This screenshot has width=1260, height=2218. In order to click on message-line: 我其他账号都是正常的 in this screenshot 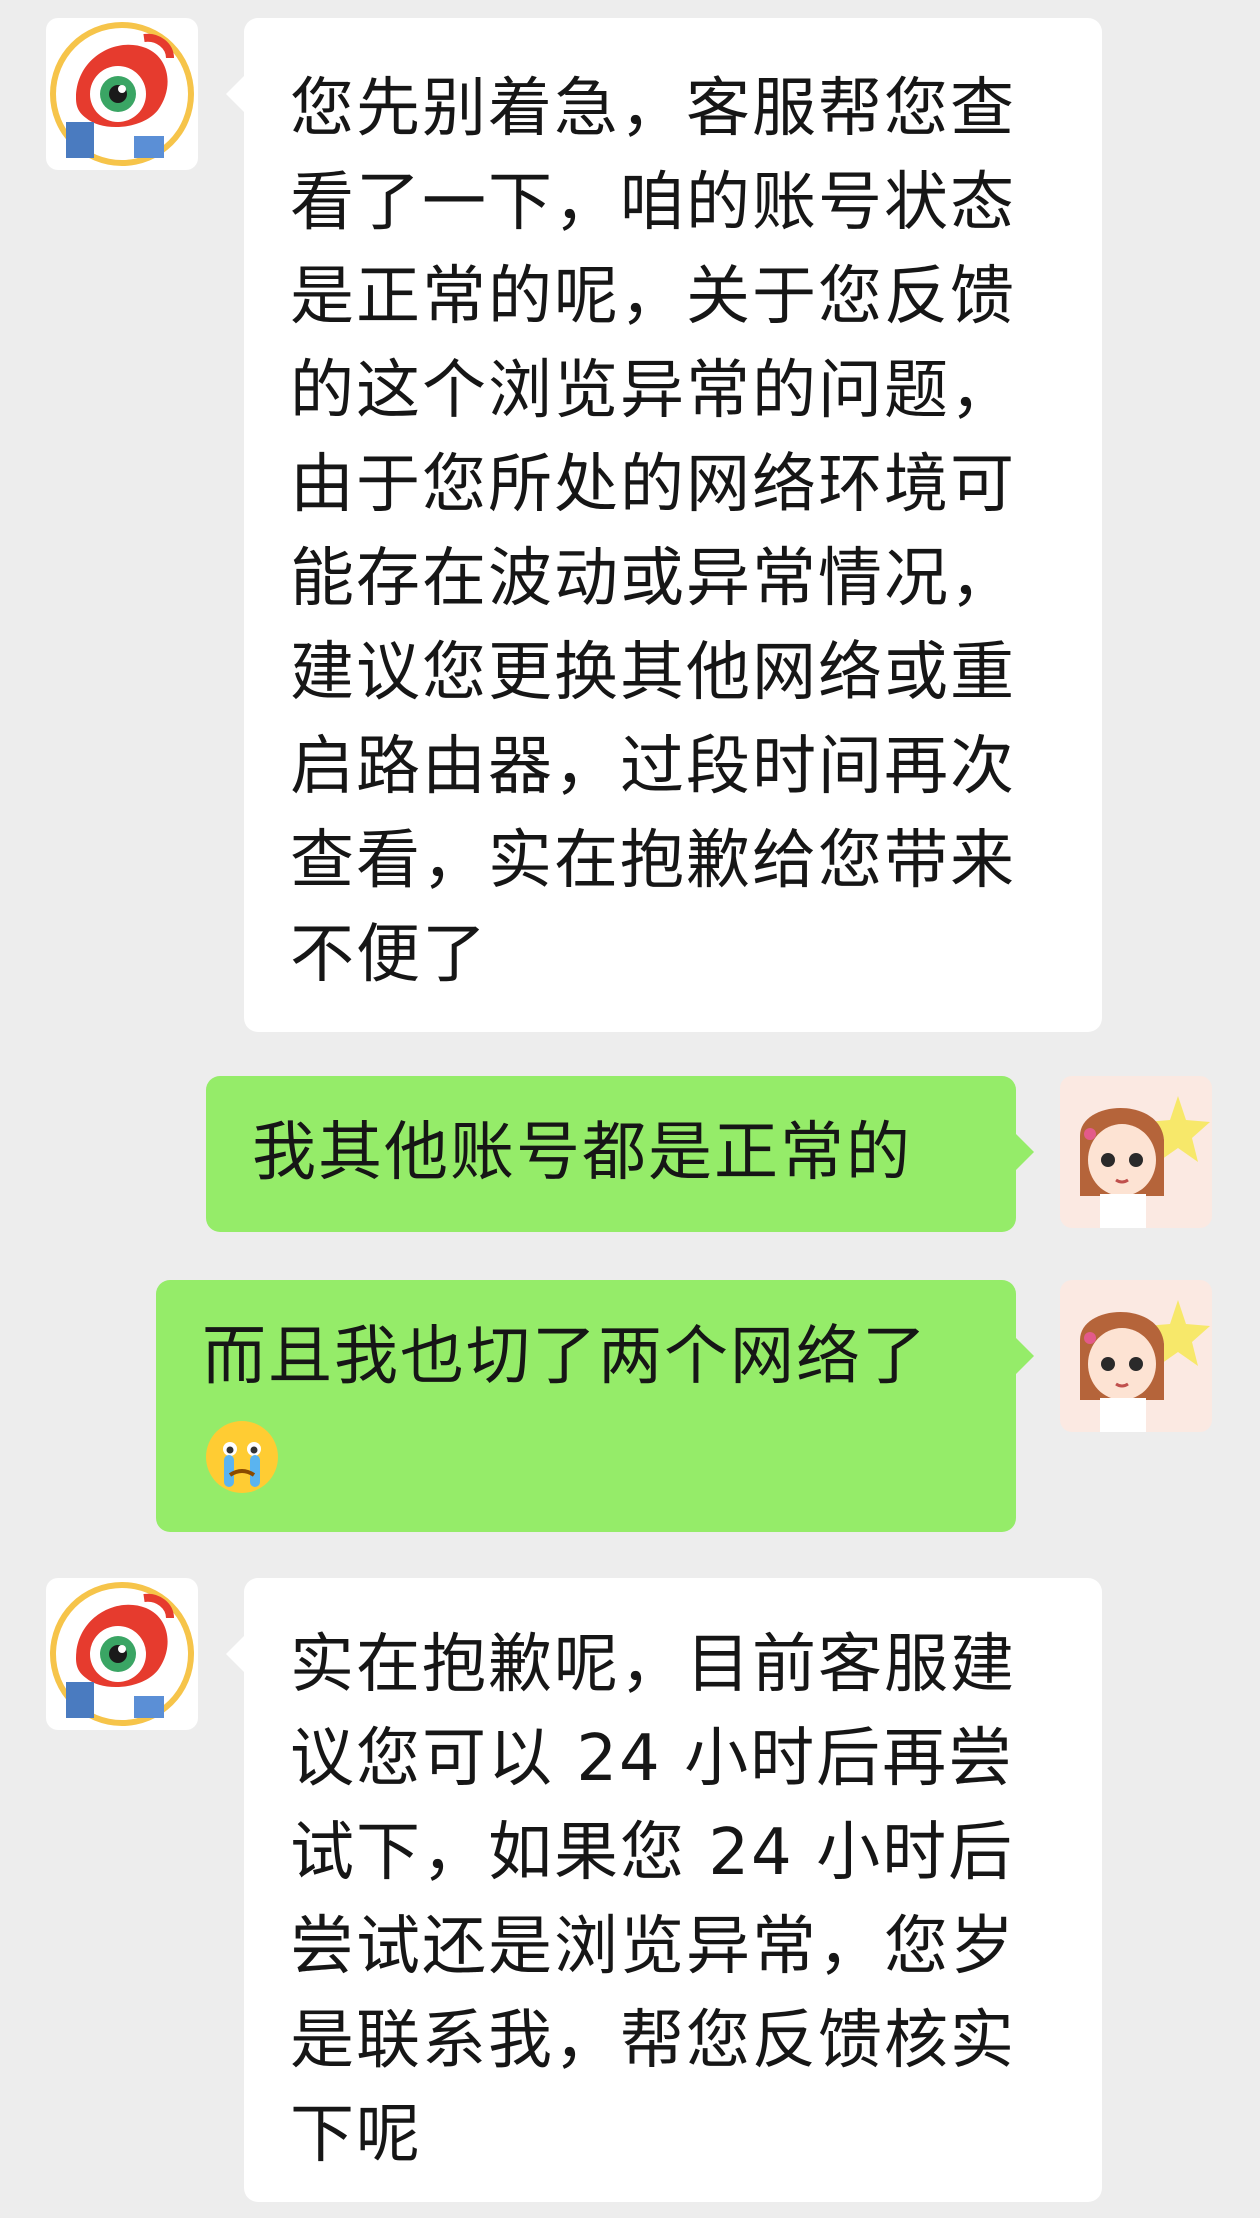, I will do `click(582, 1153)`.